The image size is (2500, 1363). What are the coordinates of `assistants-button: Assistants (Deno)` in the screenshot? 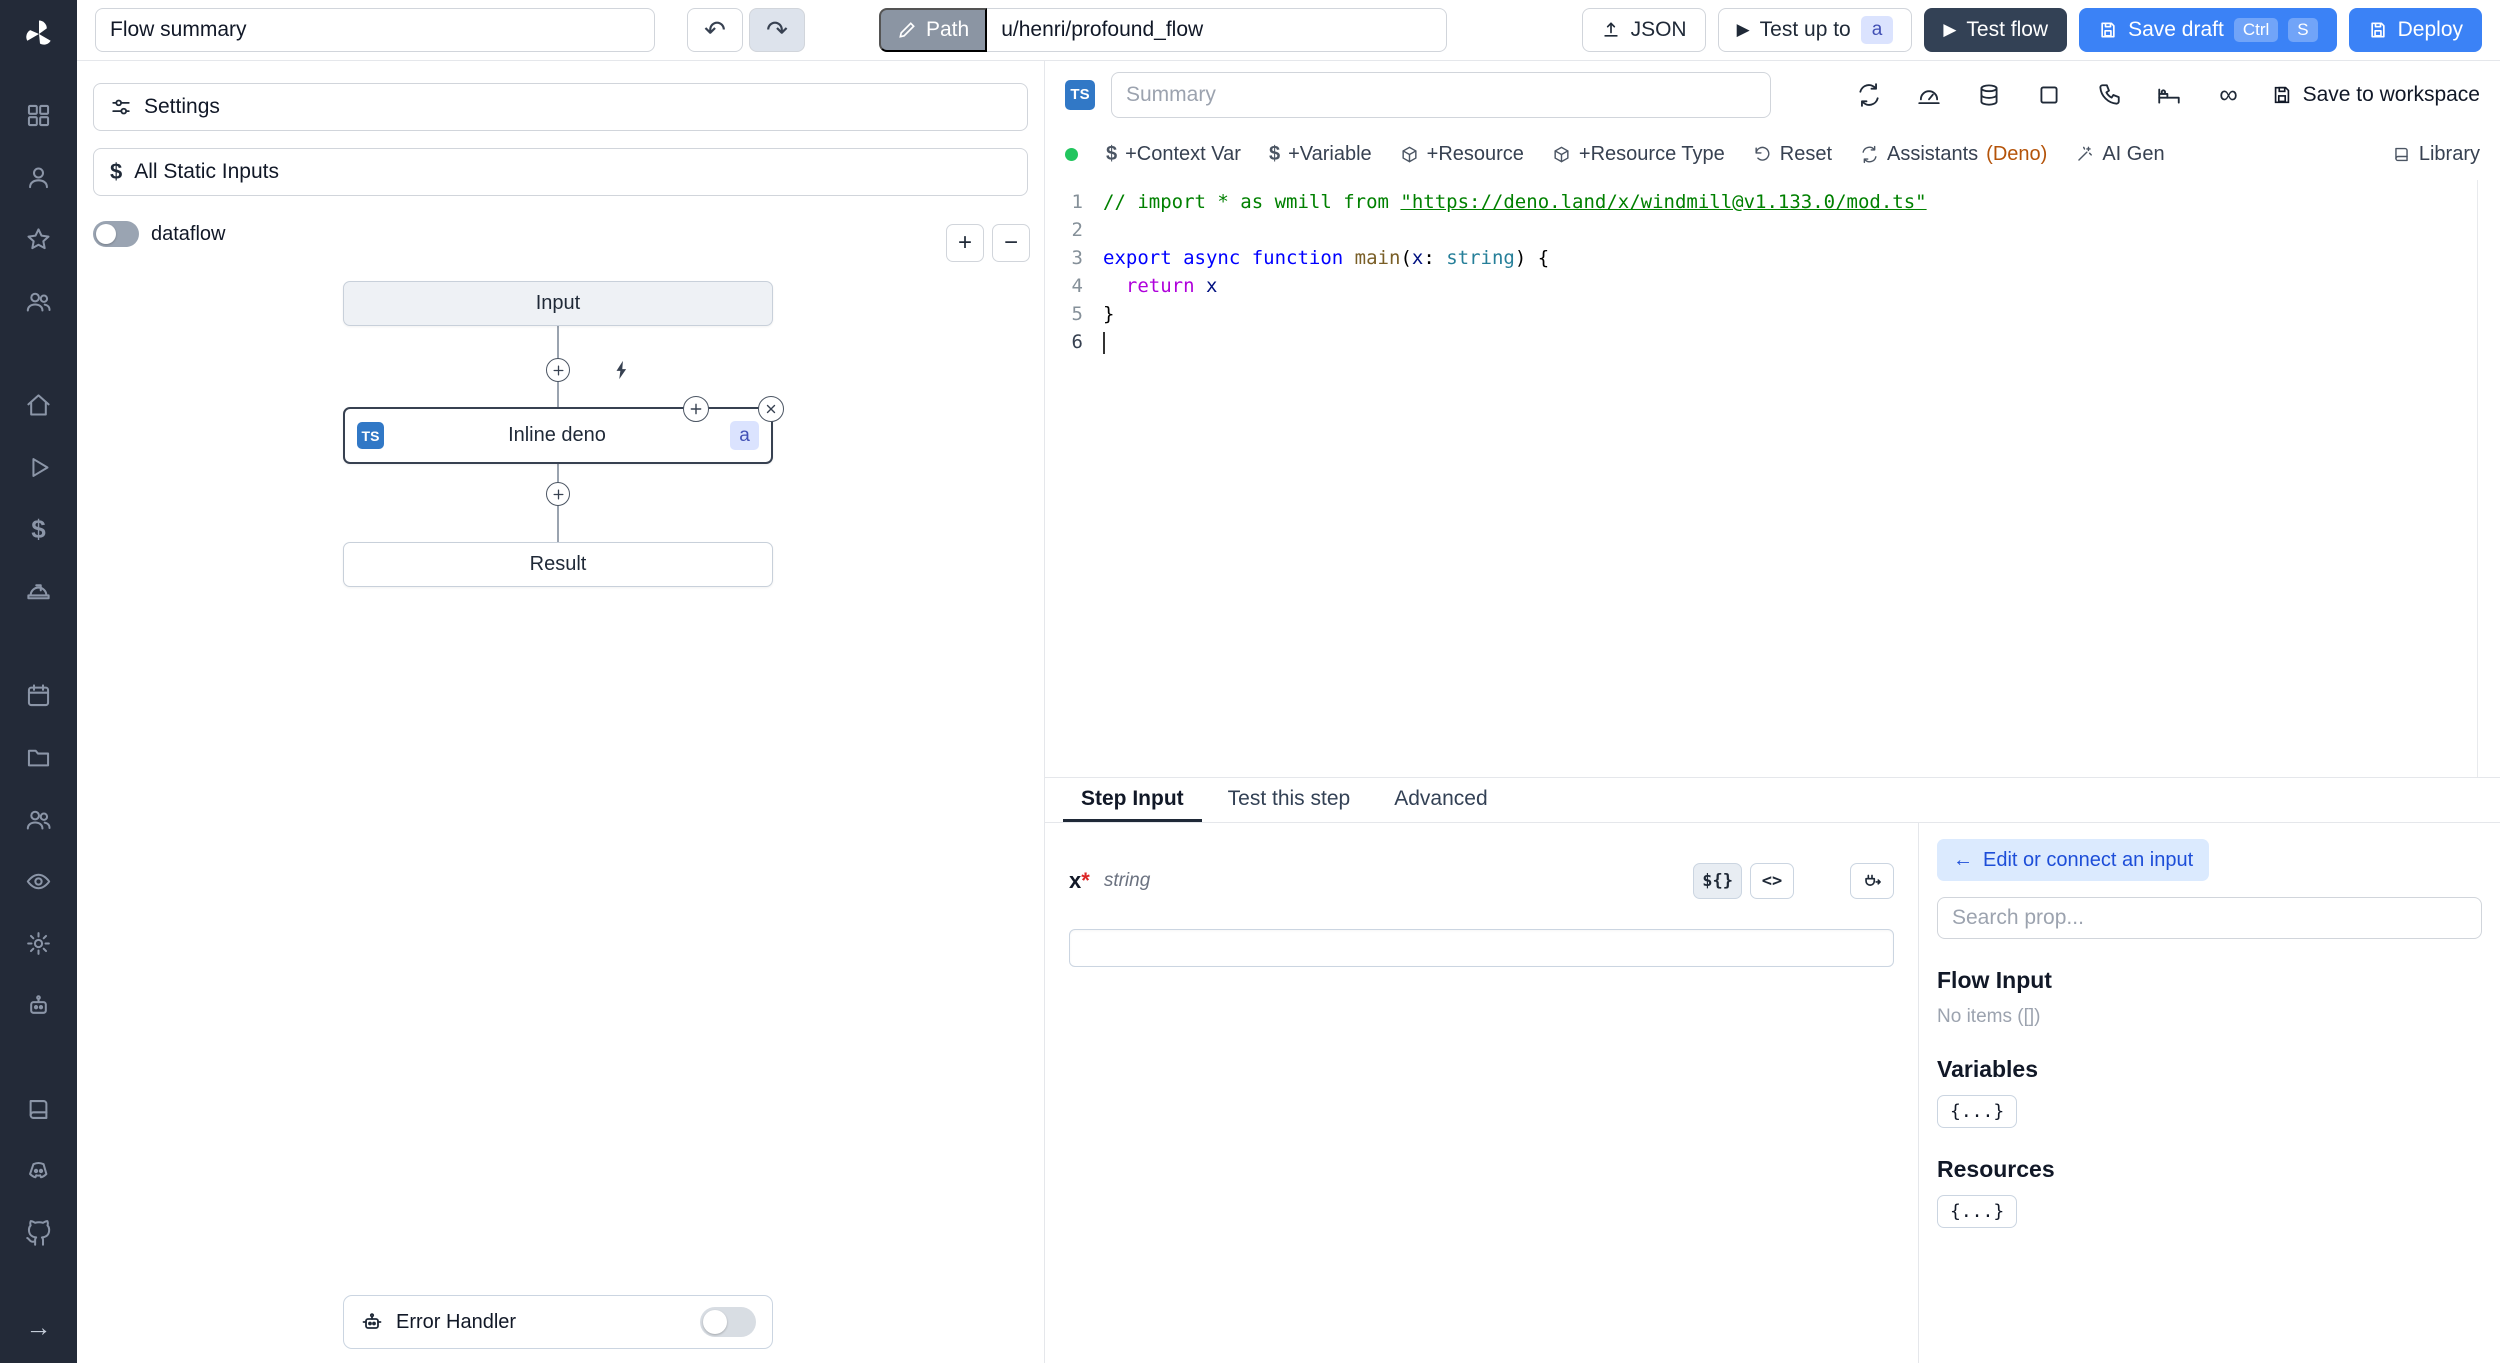 It's located at (1953, 154).